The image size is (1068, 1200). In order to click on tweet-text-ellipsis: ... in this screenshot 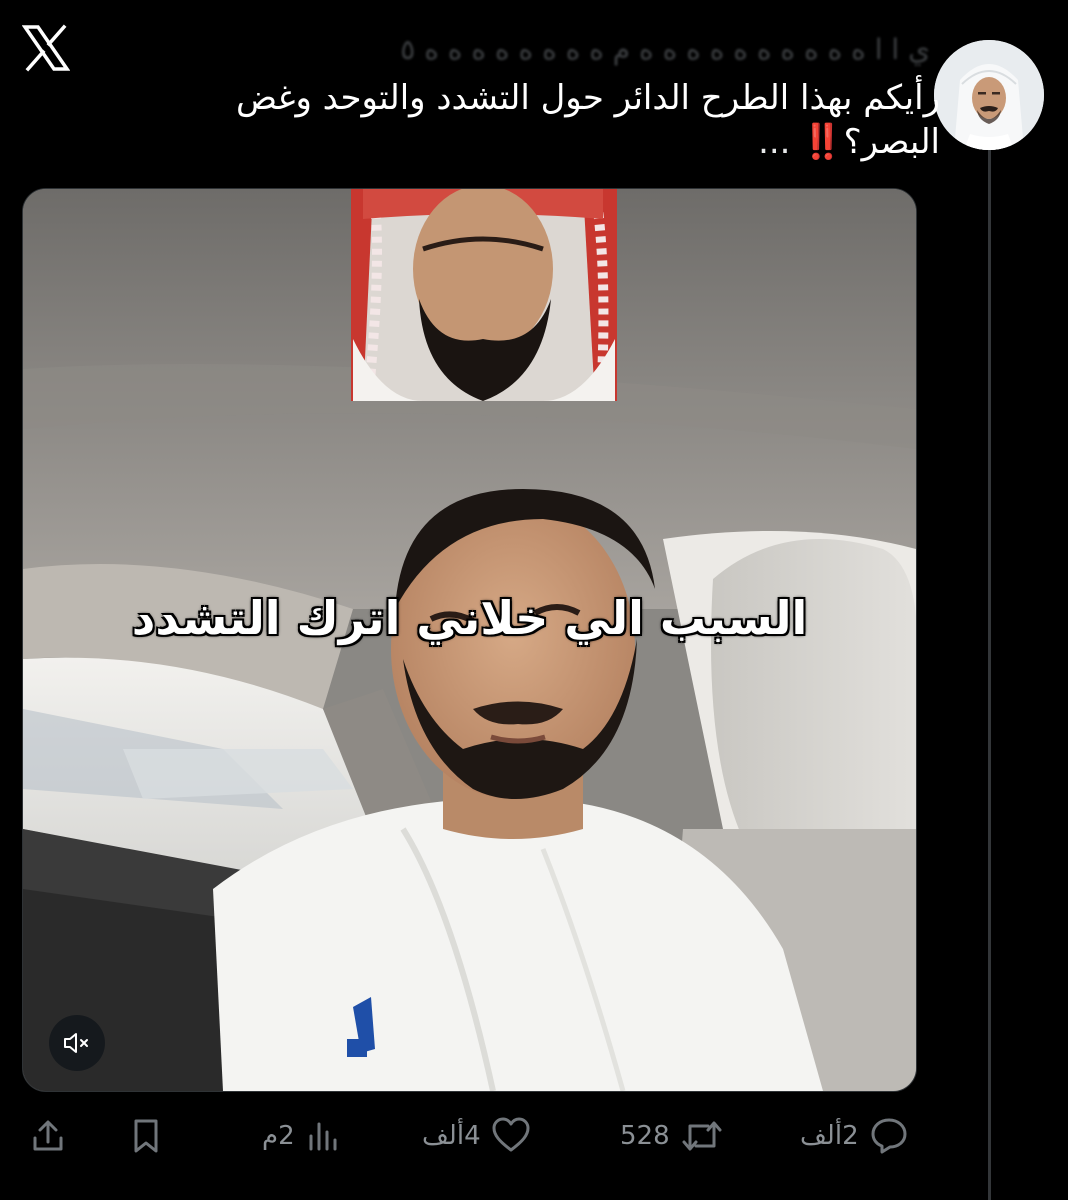, I will do `click(779, 142)`.